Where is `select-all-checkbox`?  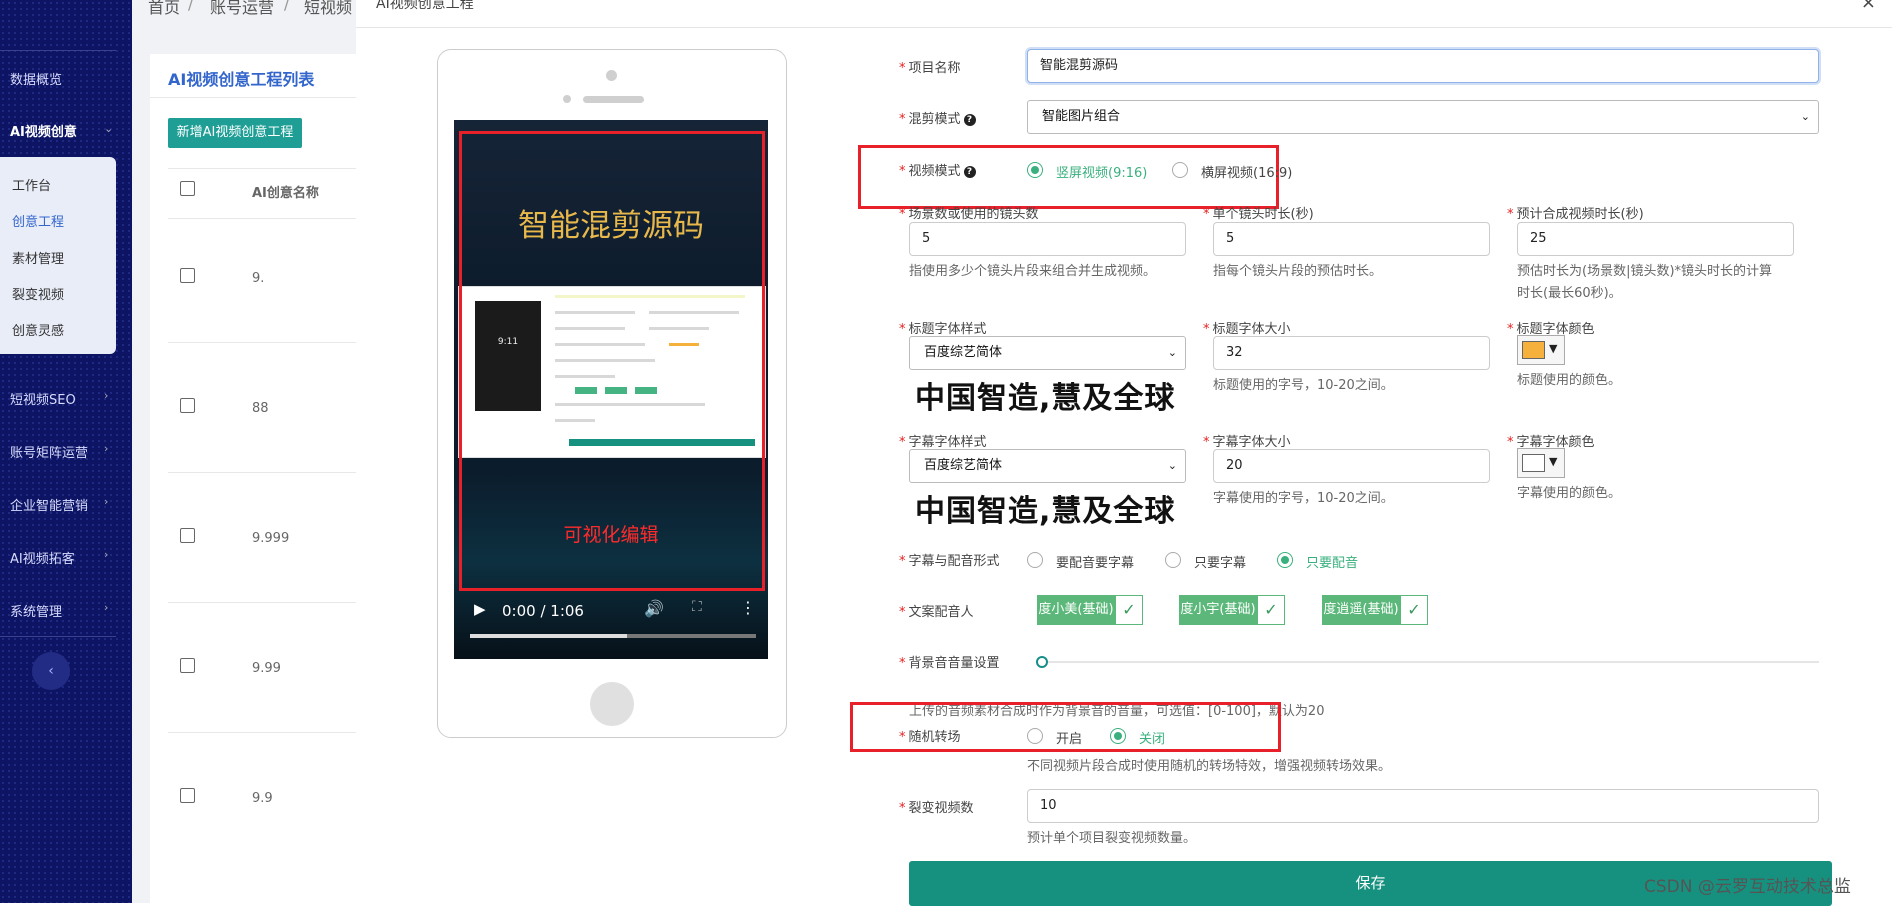 select-all-checkbox is located at coordinates (187, 188).